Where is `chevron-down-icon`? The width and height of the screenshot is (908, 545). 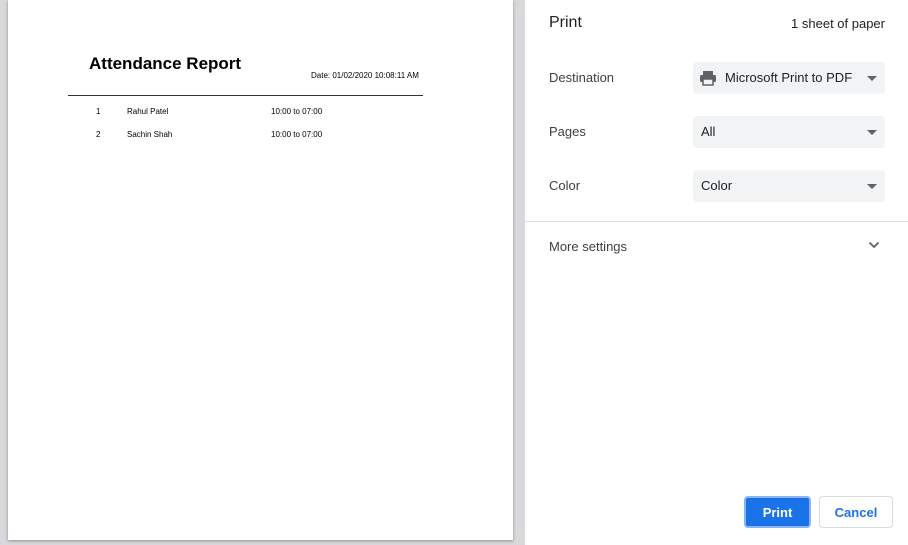 chevron-down-icon is located at coordinates (874, 245).